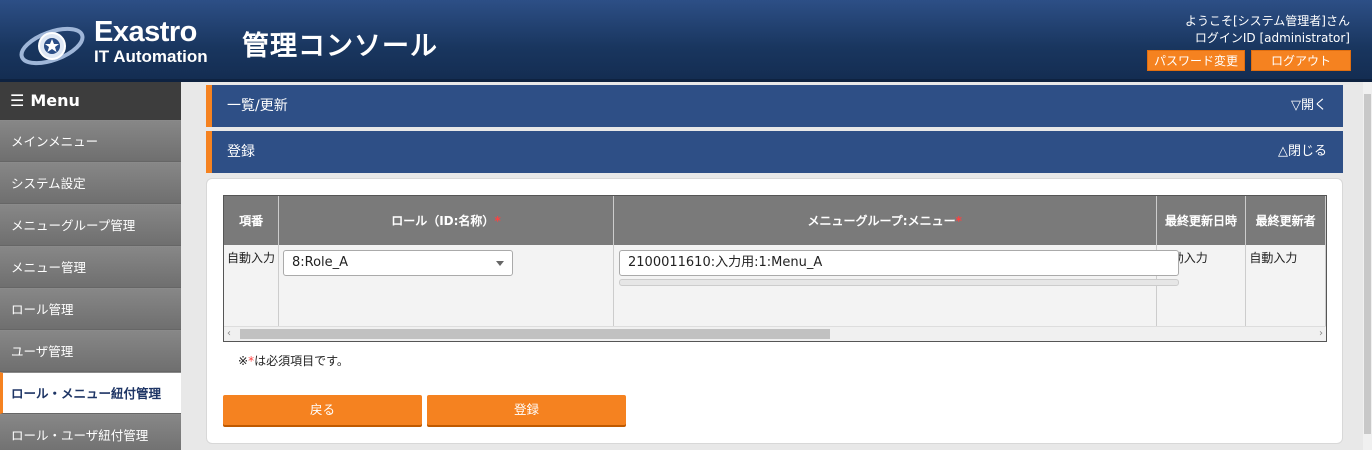  What do you see at coordinates (1321, 334) in the screenshot?
I see `scroll-right-icon: ›` at bounding box center [1321, 334].